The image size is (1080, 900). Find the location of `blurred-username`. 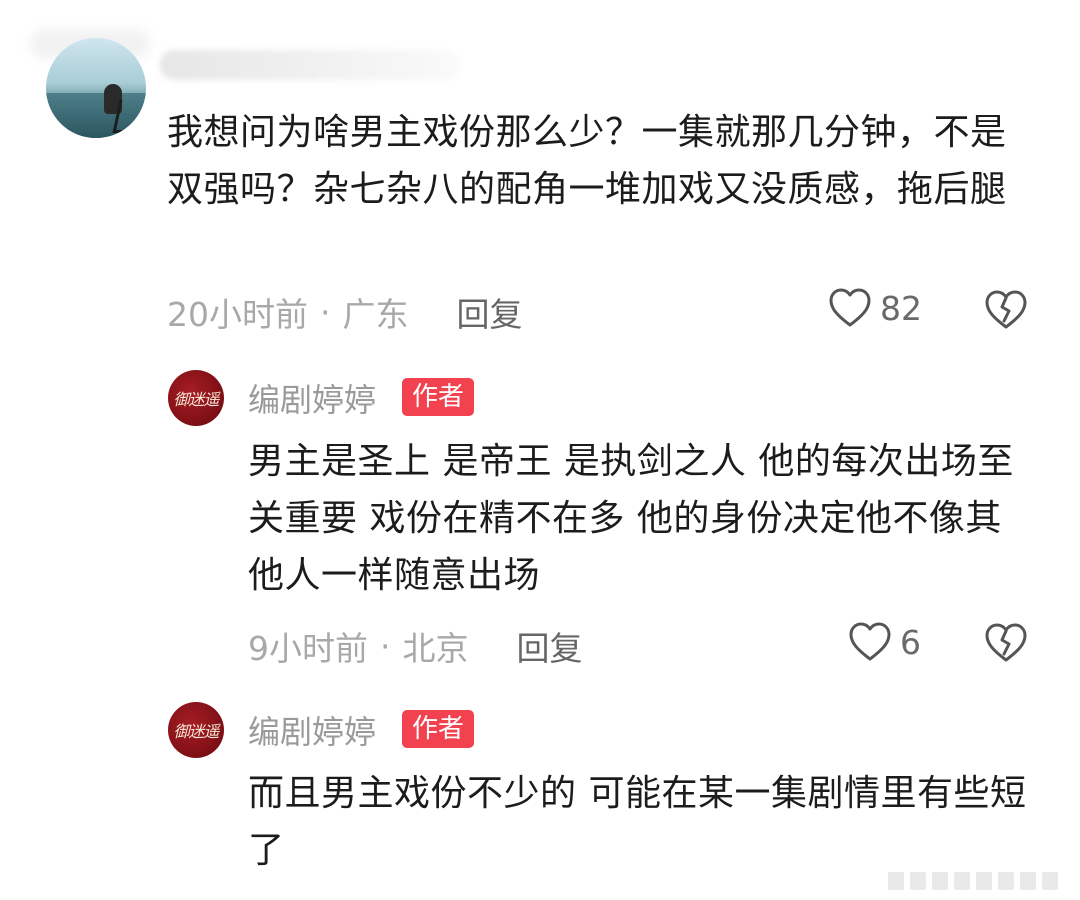

blurred-username is located at coordinates (310, 65).